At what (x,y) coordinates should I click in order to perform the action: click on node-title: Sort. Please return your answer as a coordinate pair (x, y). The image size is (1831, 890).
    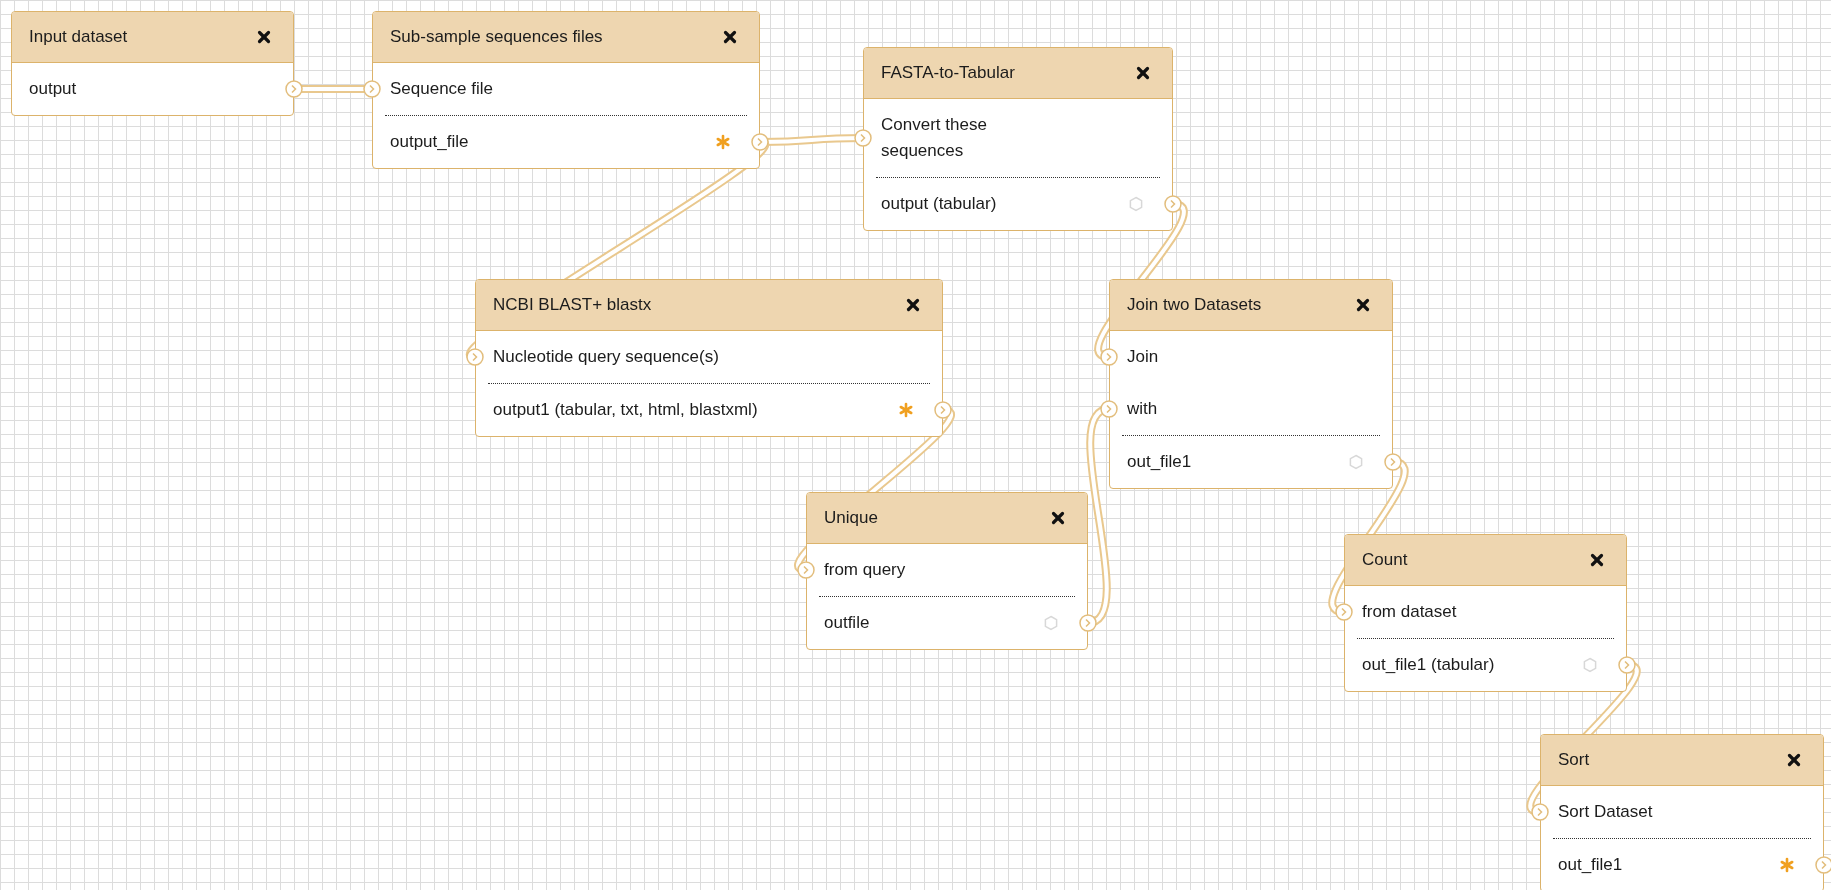
    Looking at the image, I should click on (1574, 760).